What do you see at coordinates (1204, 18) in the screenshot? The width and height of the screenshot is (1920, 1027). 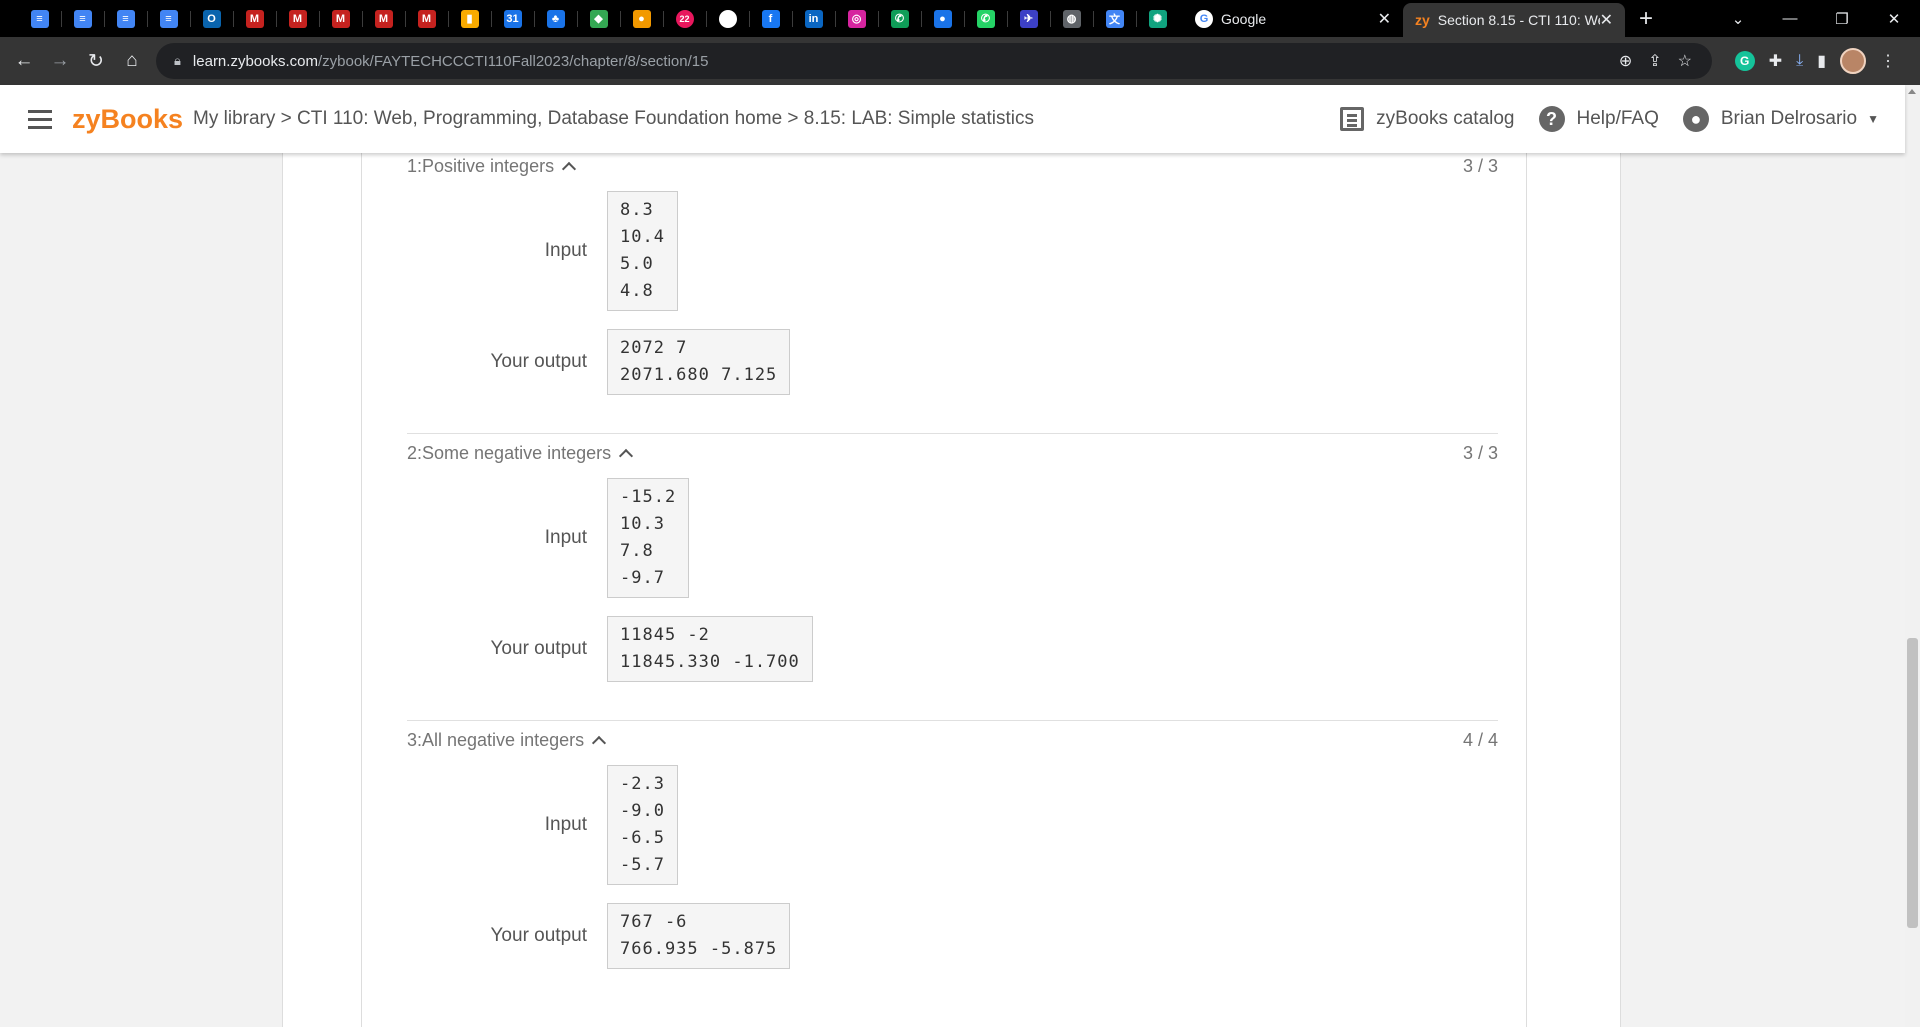 I see `google-icon: G` at bounding box center [1204, 18].